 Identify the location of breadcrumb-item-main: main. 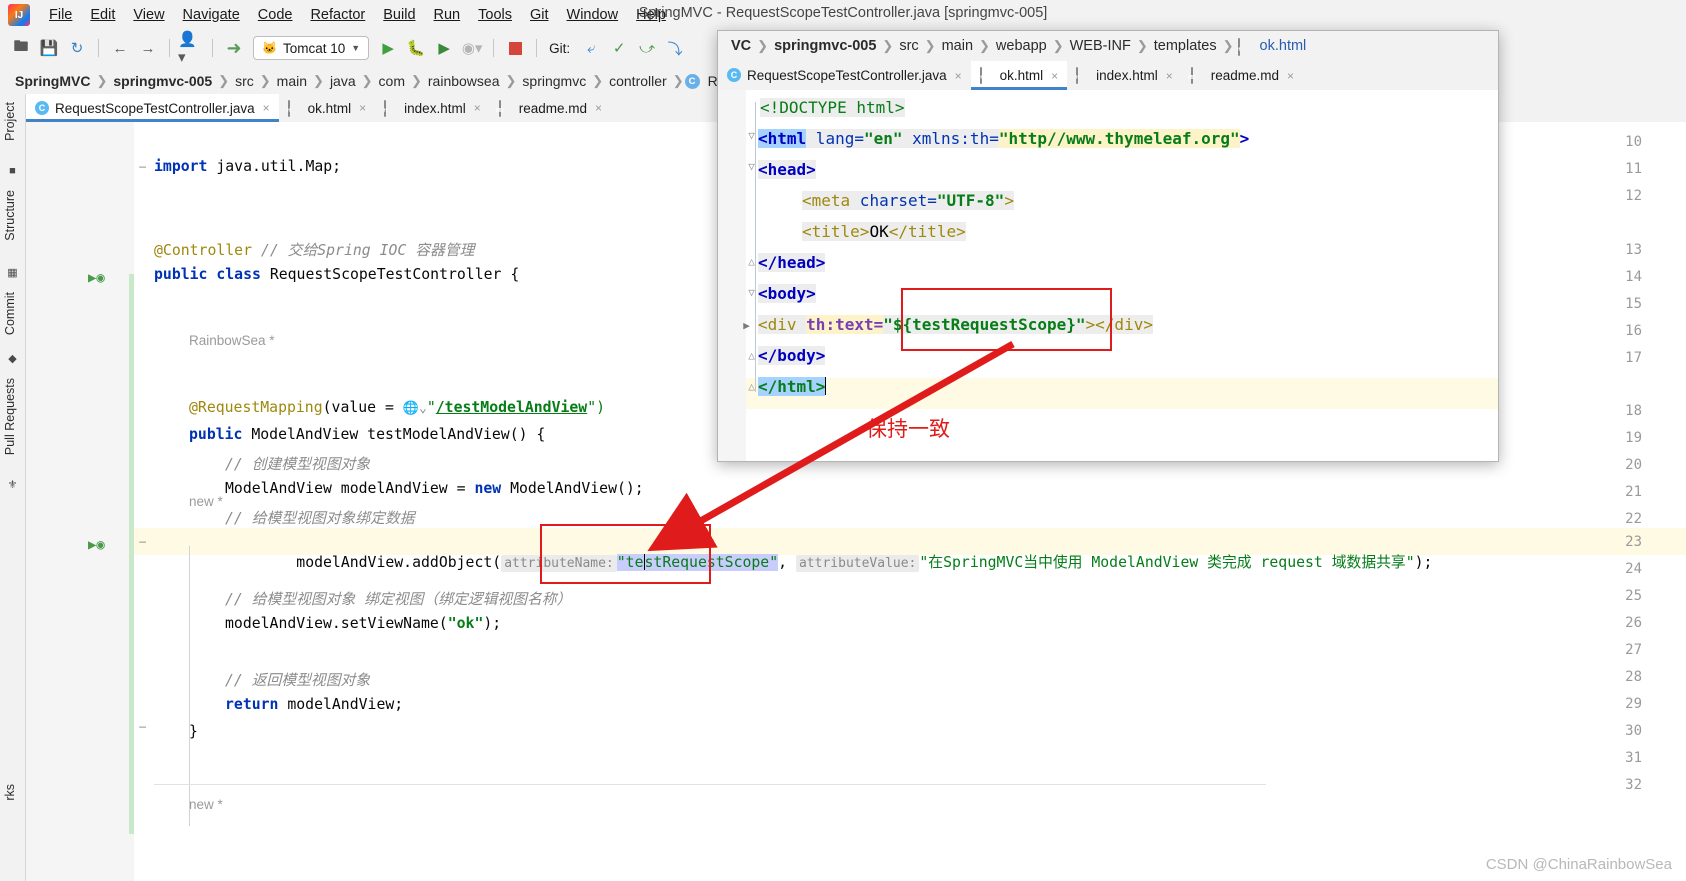
(292, 81).